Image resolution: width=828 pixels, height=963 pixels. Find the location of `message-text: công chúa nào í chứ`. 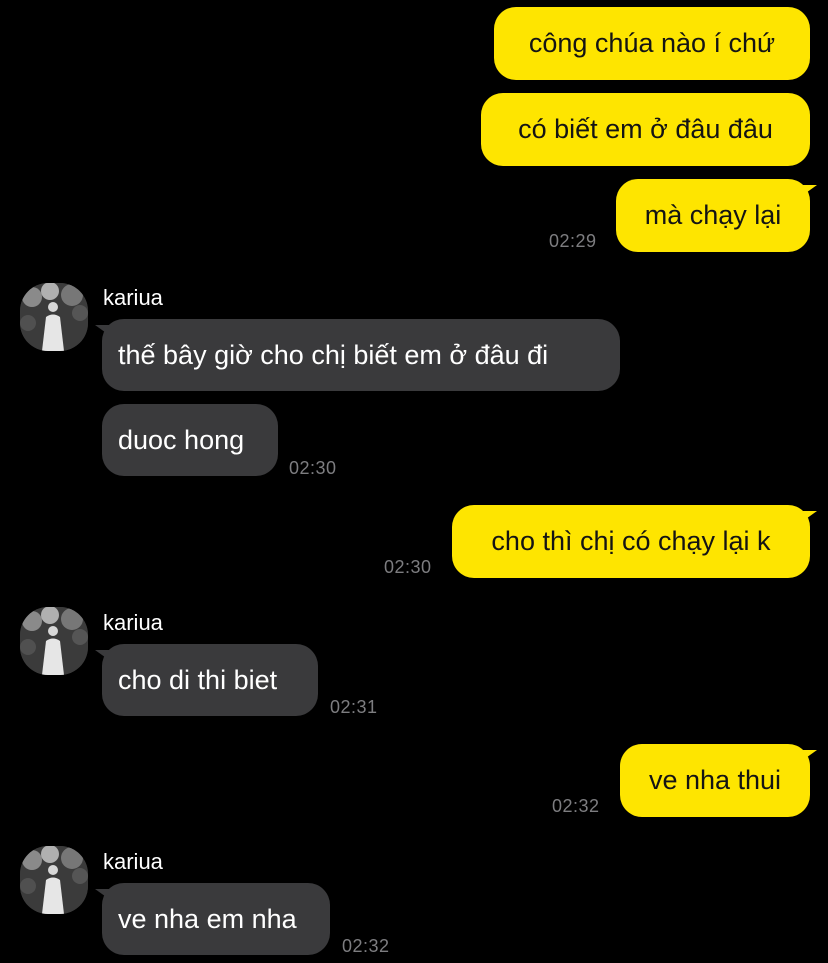

message-text: công chúa nào í chứ is located at coordinates (652, 43).